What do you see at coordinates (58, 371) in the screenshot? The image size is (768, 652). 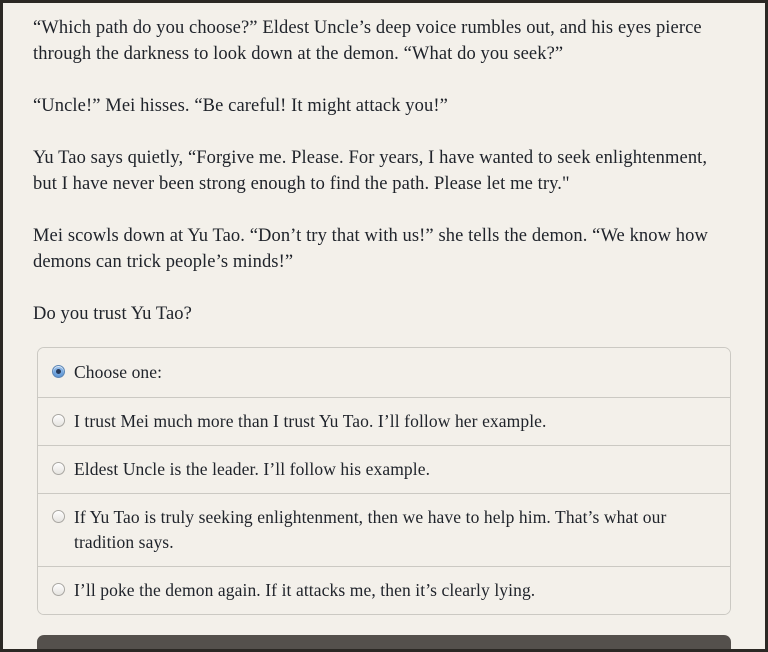 I see `radio-icon-choose-one` at bounding box center [58, 371].